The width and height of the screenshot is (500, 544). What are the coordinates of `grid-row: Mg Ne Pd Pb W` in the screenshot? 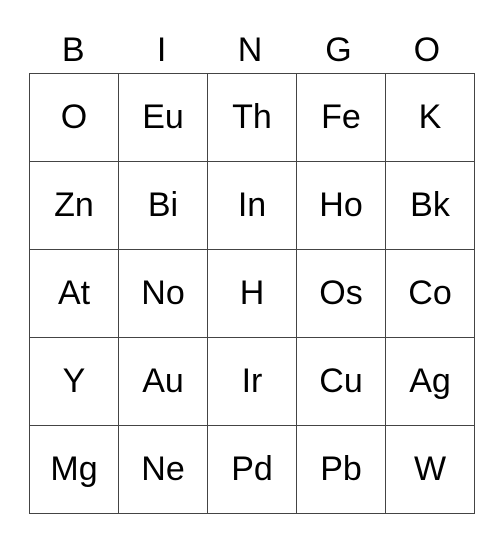 It's located at (252, 469).